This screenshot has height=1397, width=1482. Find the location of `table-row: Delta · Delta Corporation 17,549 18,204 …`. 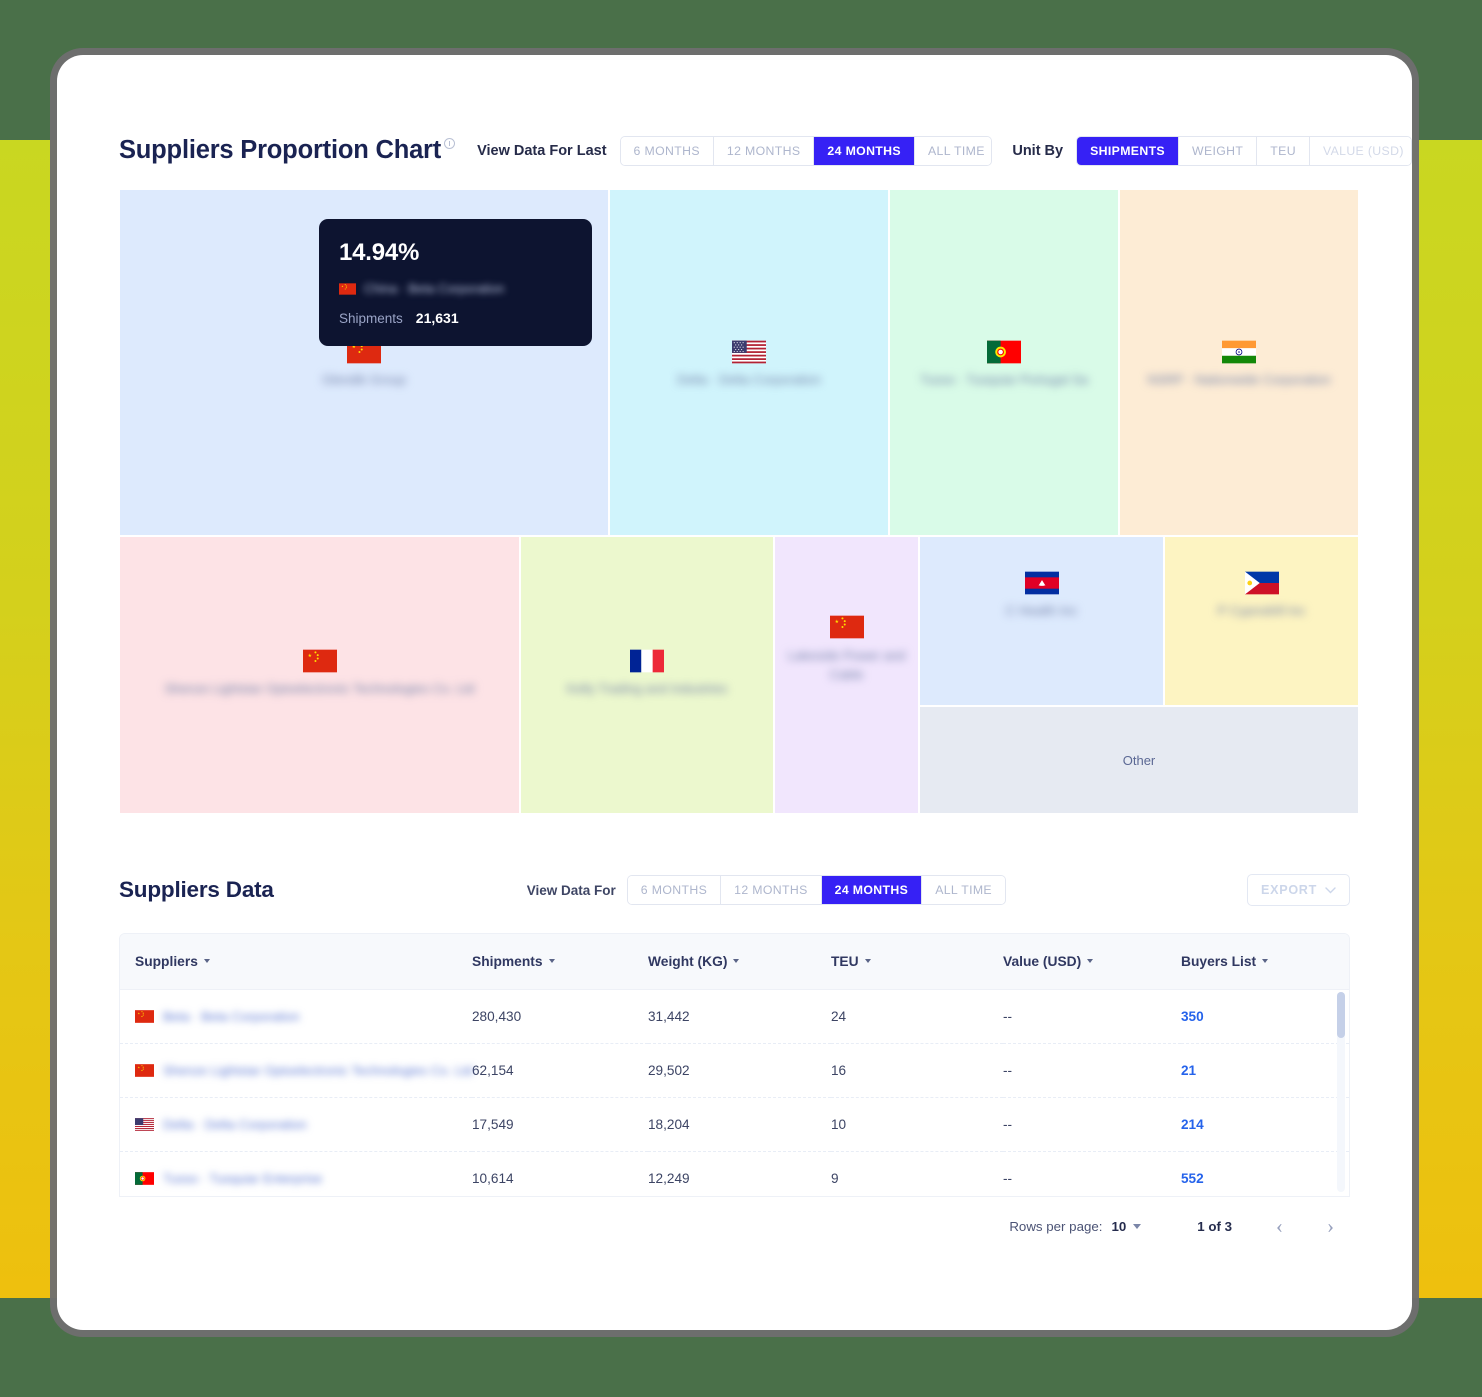

table-row: Delta · Delta Corporation 17,549 18,204 … is located at coordinates (734, 1124).